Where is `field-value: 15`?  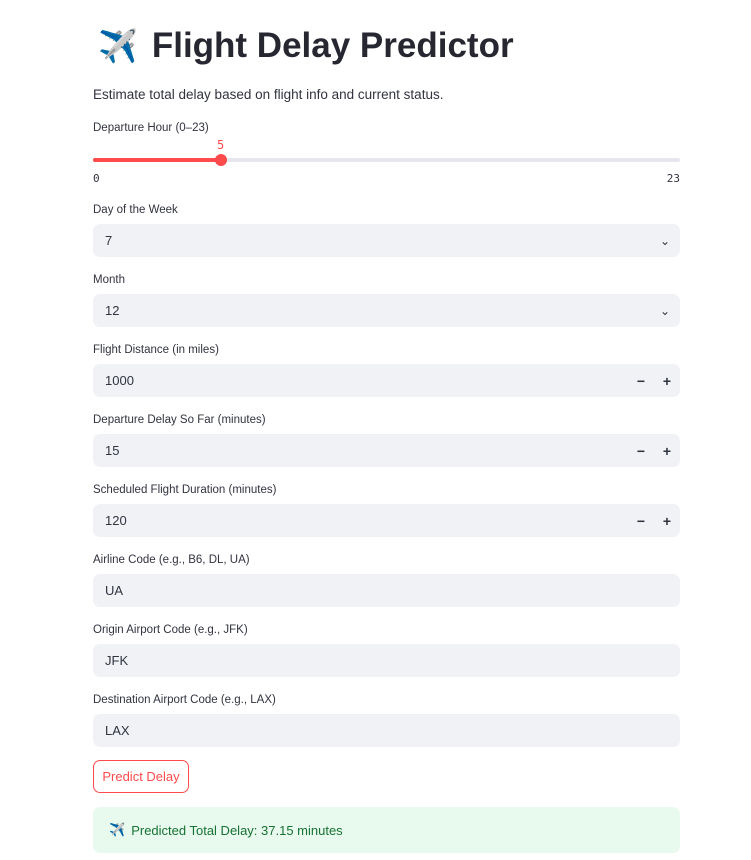 field-value: 15 is located at coordinates (112, 450).